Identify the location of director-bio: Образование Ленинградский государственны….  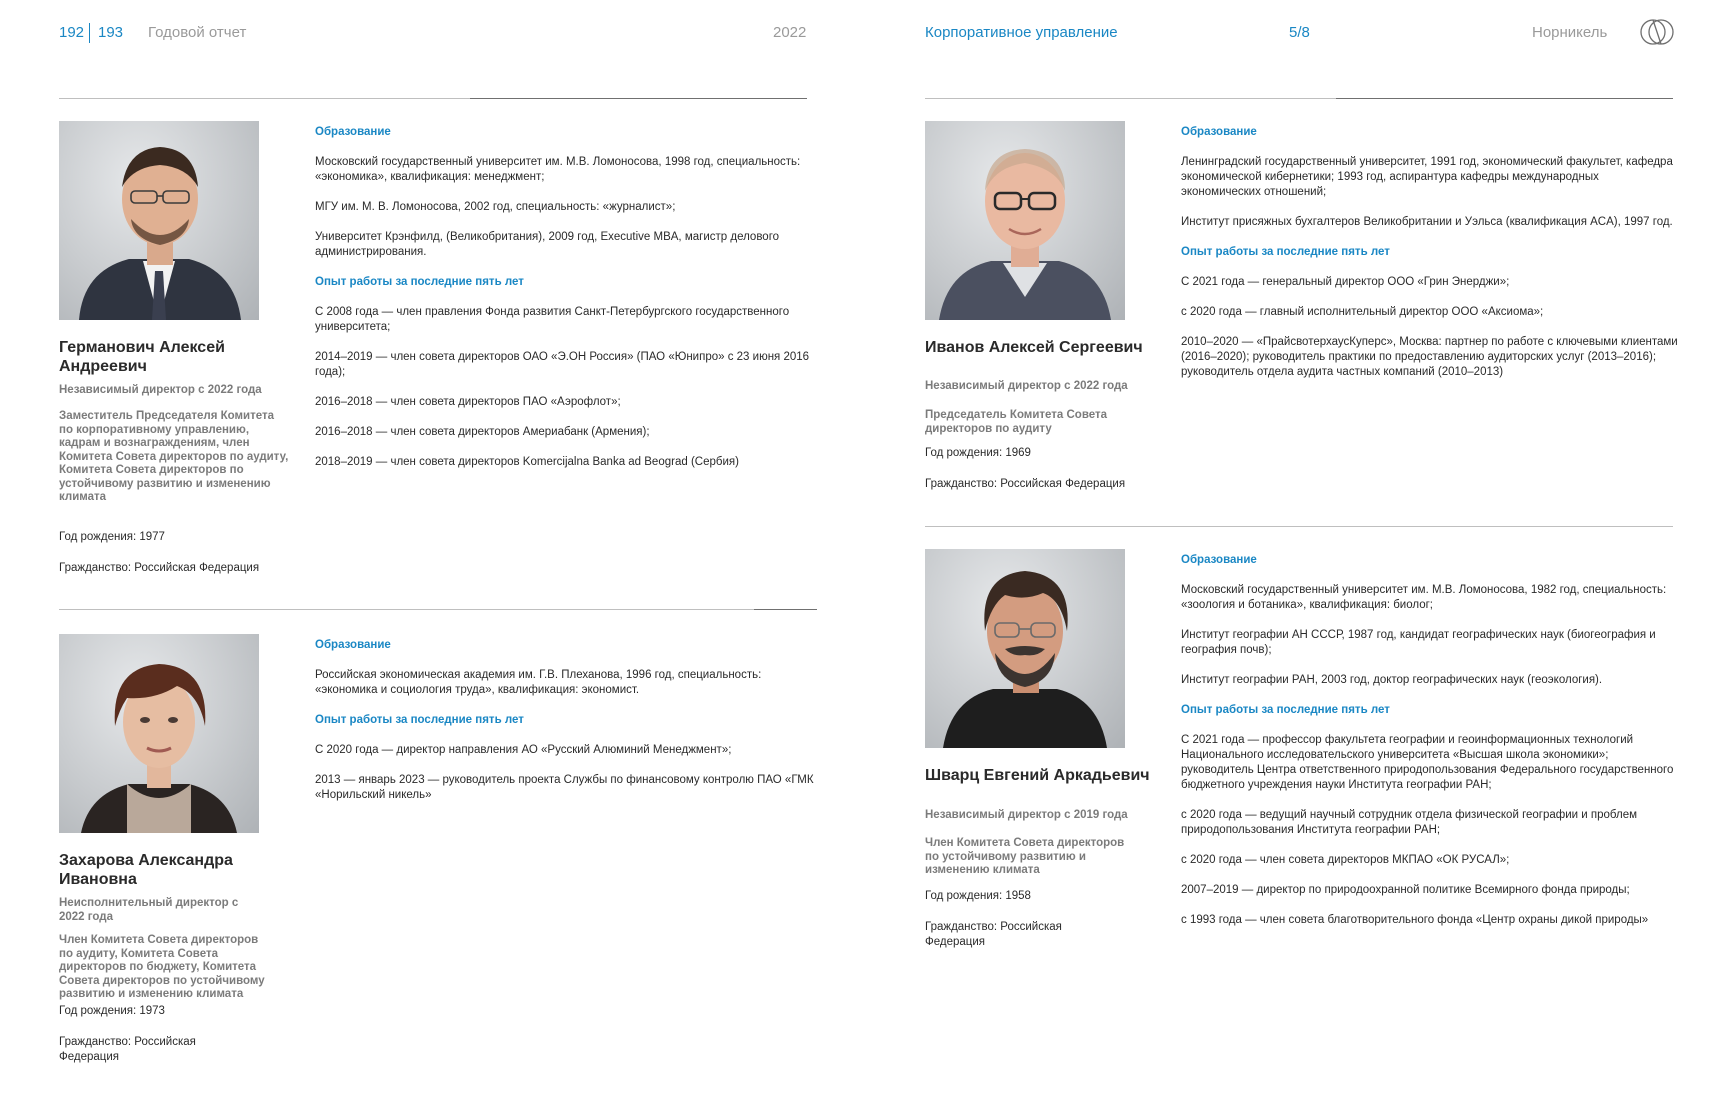
(1431, 260).